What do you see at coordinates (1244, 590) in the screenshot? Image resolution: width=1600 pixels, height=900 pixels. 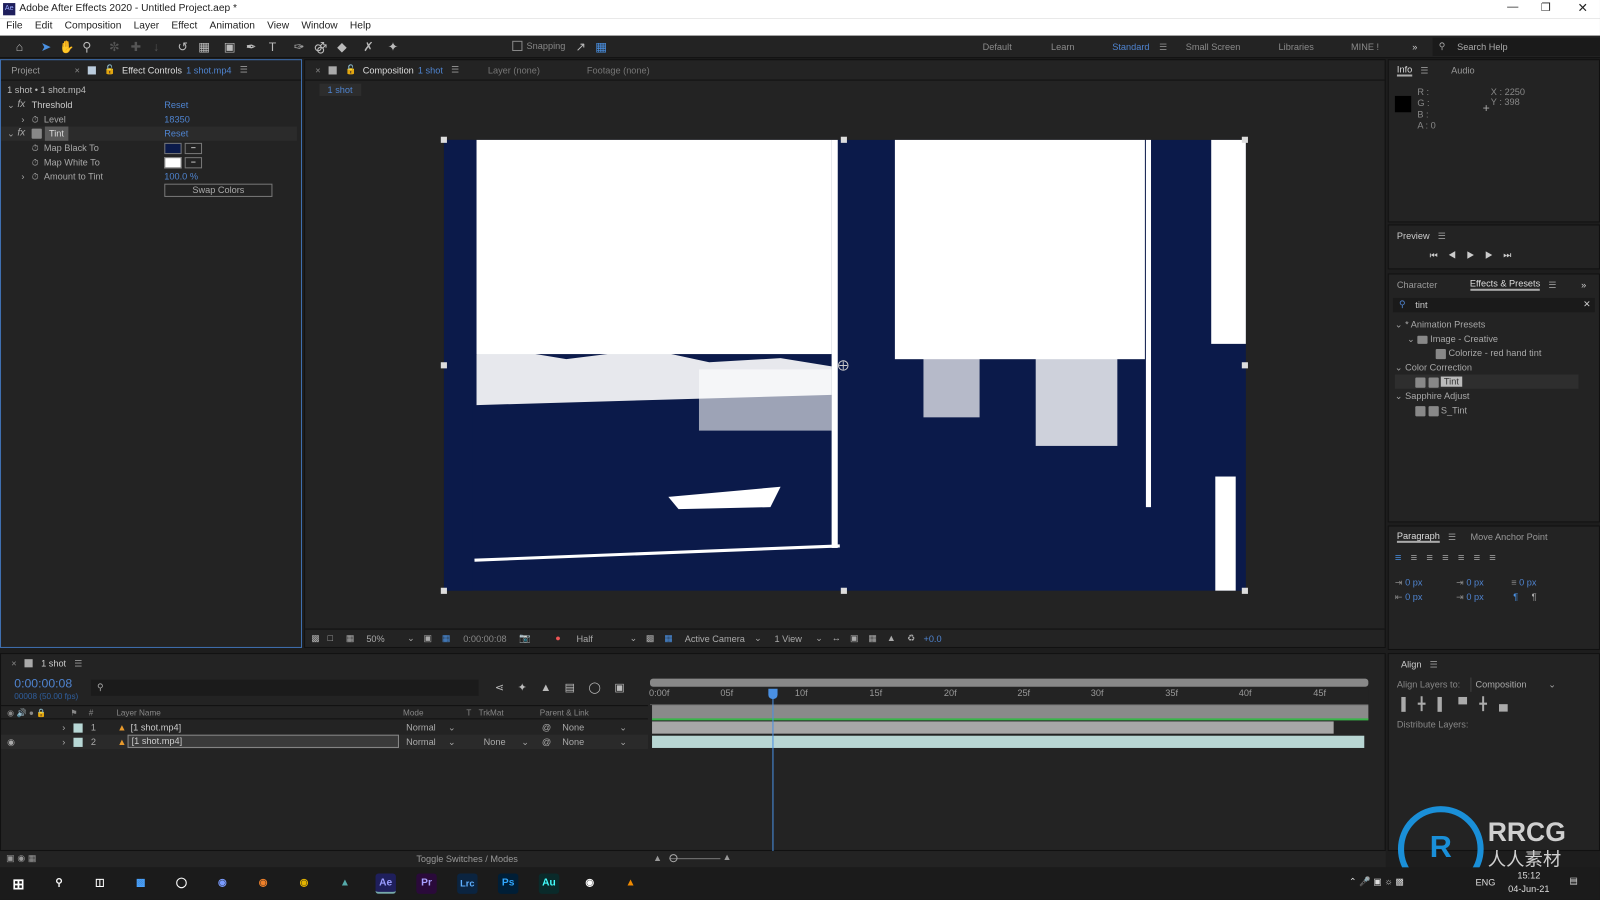 I see `handle-br` at bounding box center [1244, 590].